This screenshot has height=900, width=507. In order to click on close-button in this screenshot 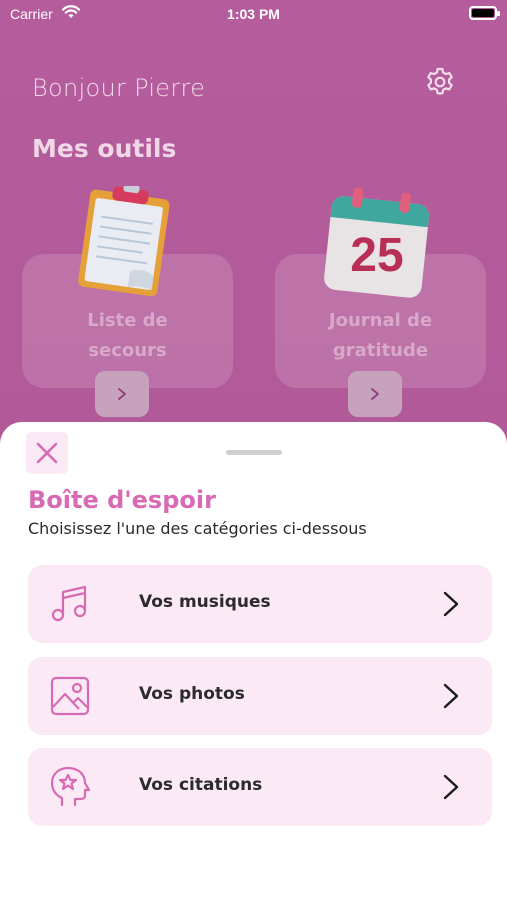, I will do `click(47, 453)`.